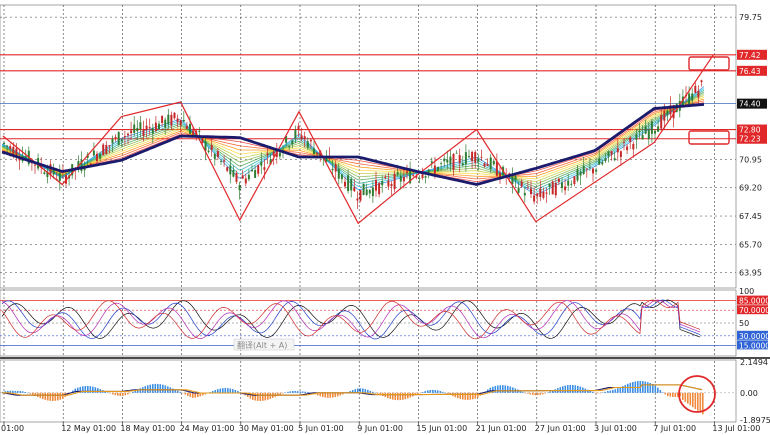 The height and width of the screenshot is (435, 770). I want to click on time-label: 24 May 01:00, so click(207, 428).